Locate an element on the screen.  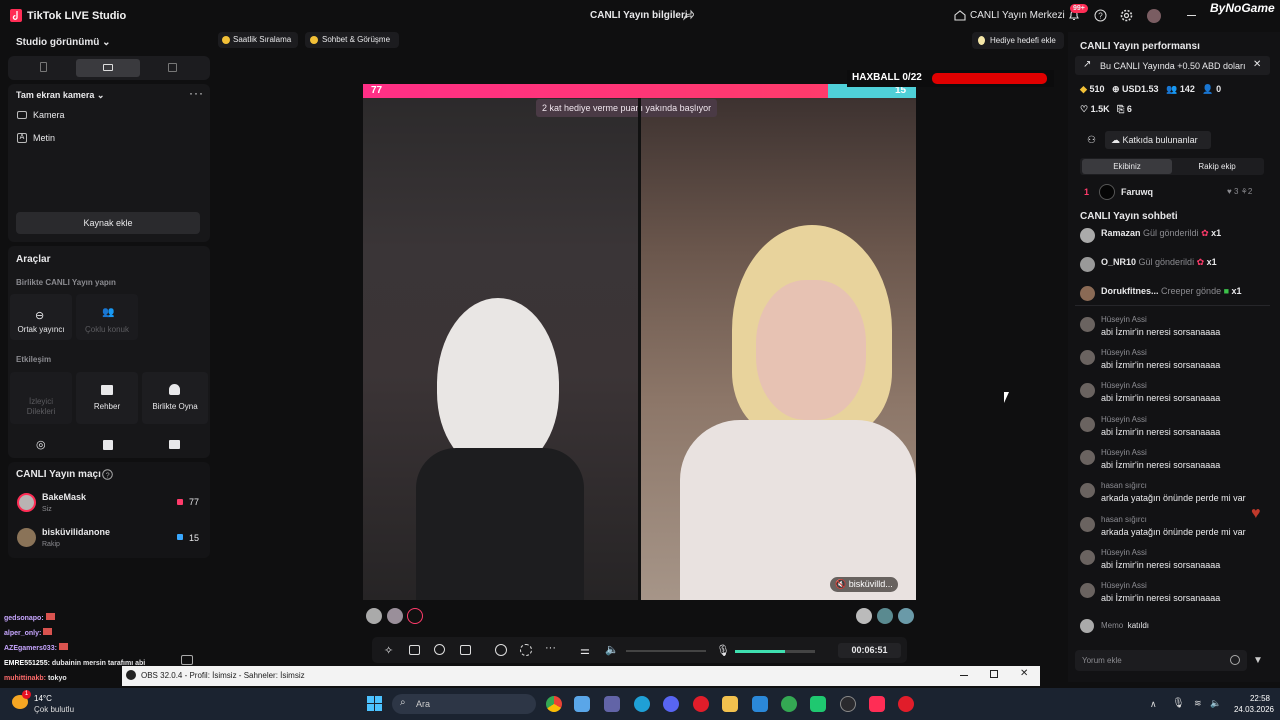
chrome-icon is located at coordinates (554, 704).